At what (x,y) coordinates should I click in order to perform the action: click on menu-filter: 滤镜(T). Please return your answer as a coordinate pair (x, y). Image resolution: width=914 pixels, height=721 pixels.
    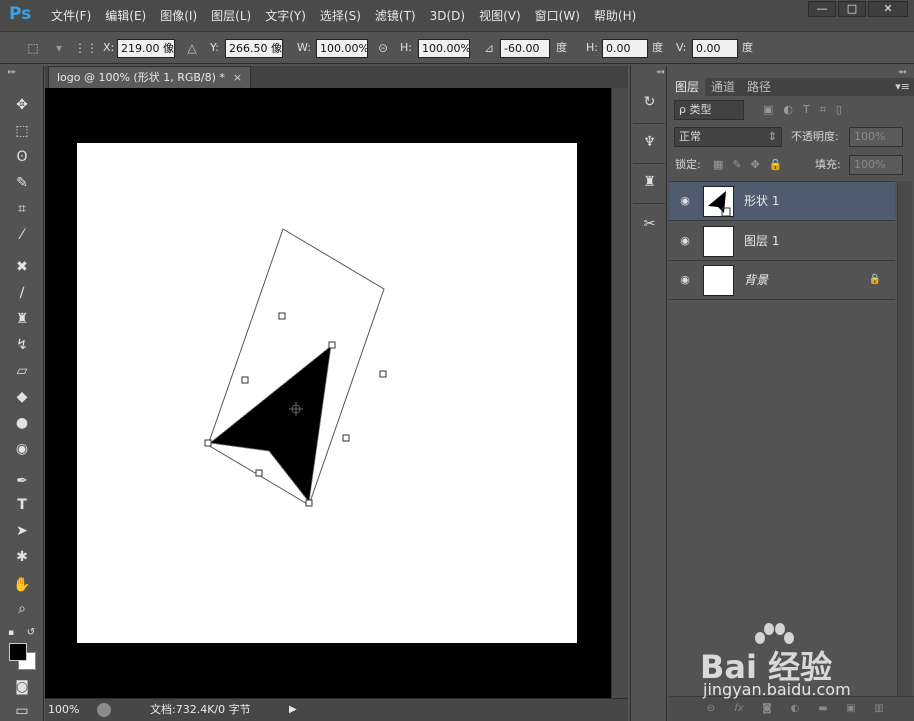
    Looking at the image, I should click on (395, 16).